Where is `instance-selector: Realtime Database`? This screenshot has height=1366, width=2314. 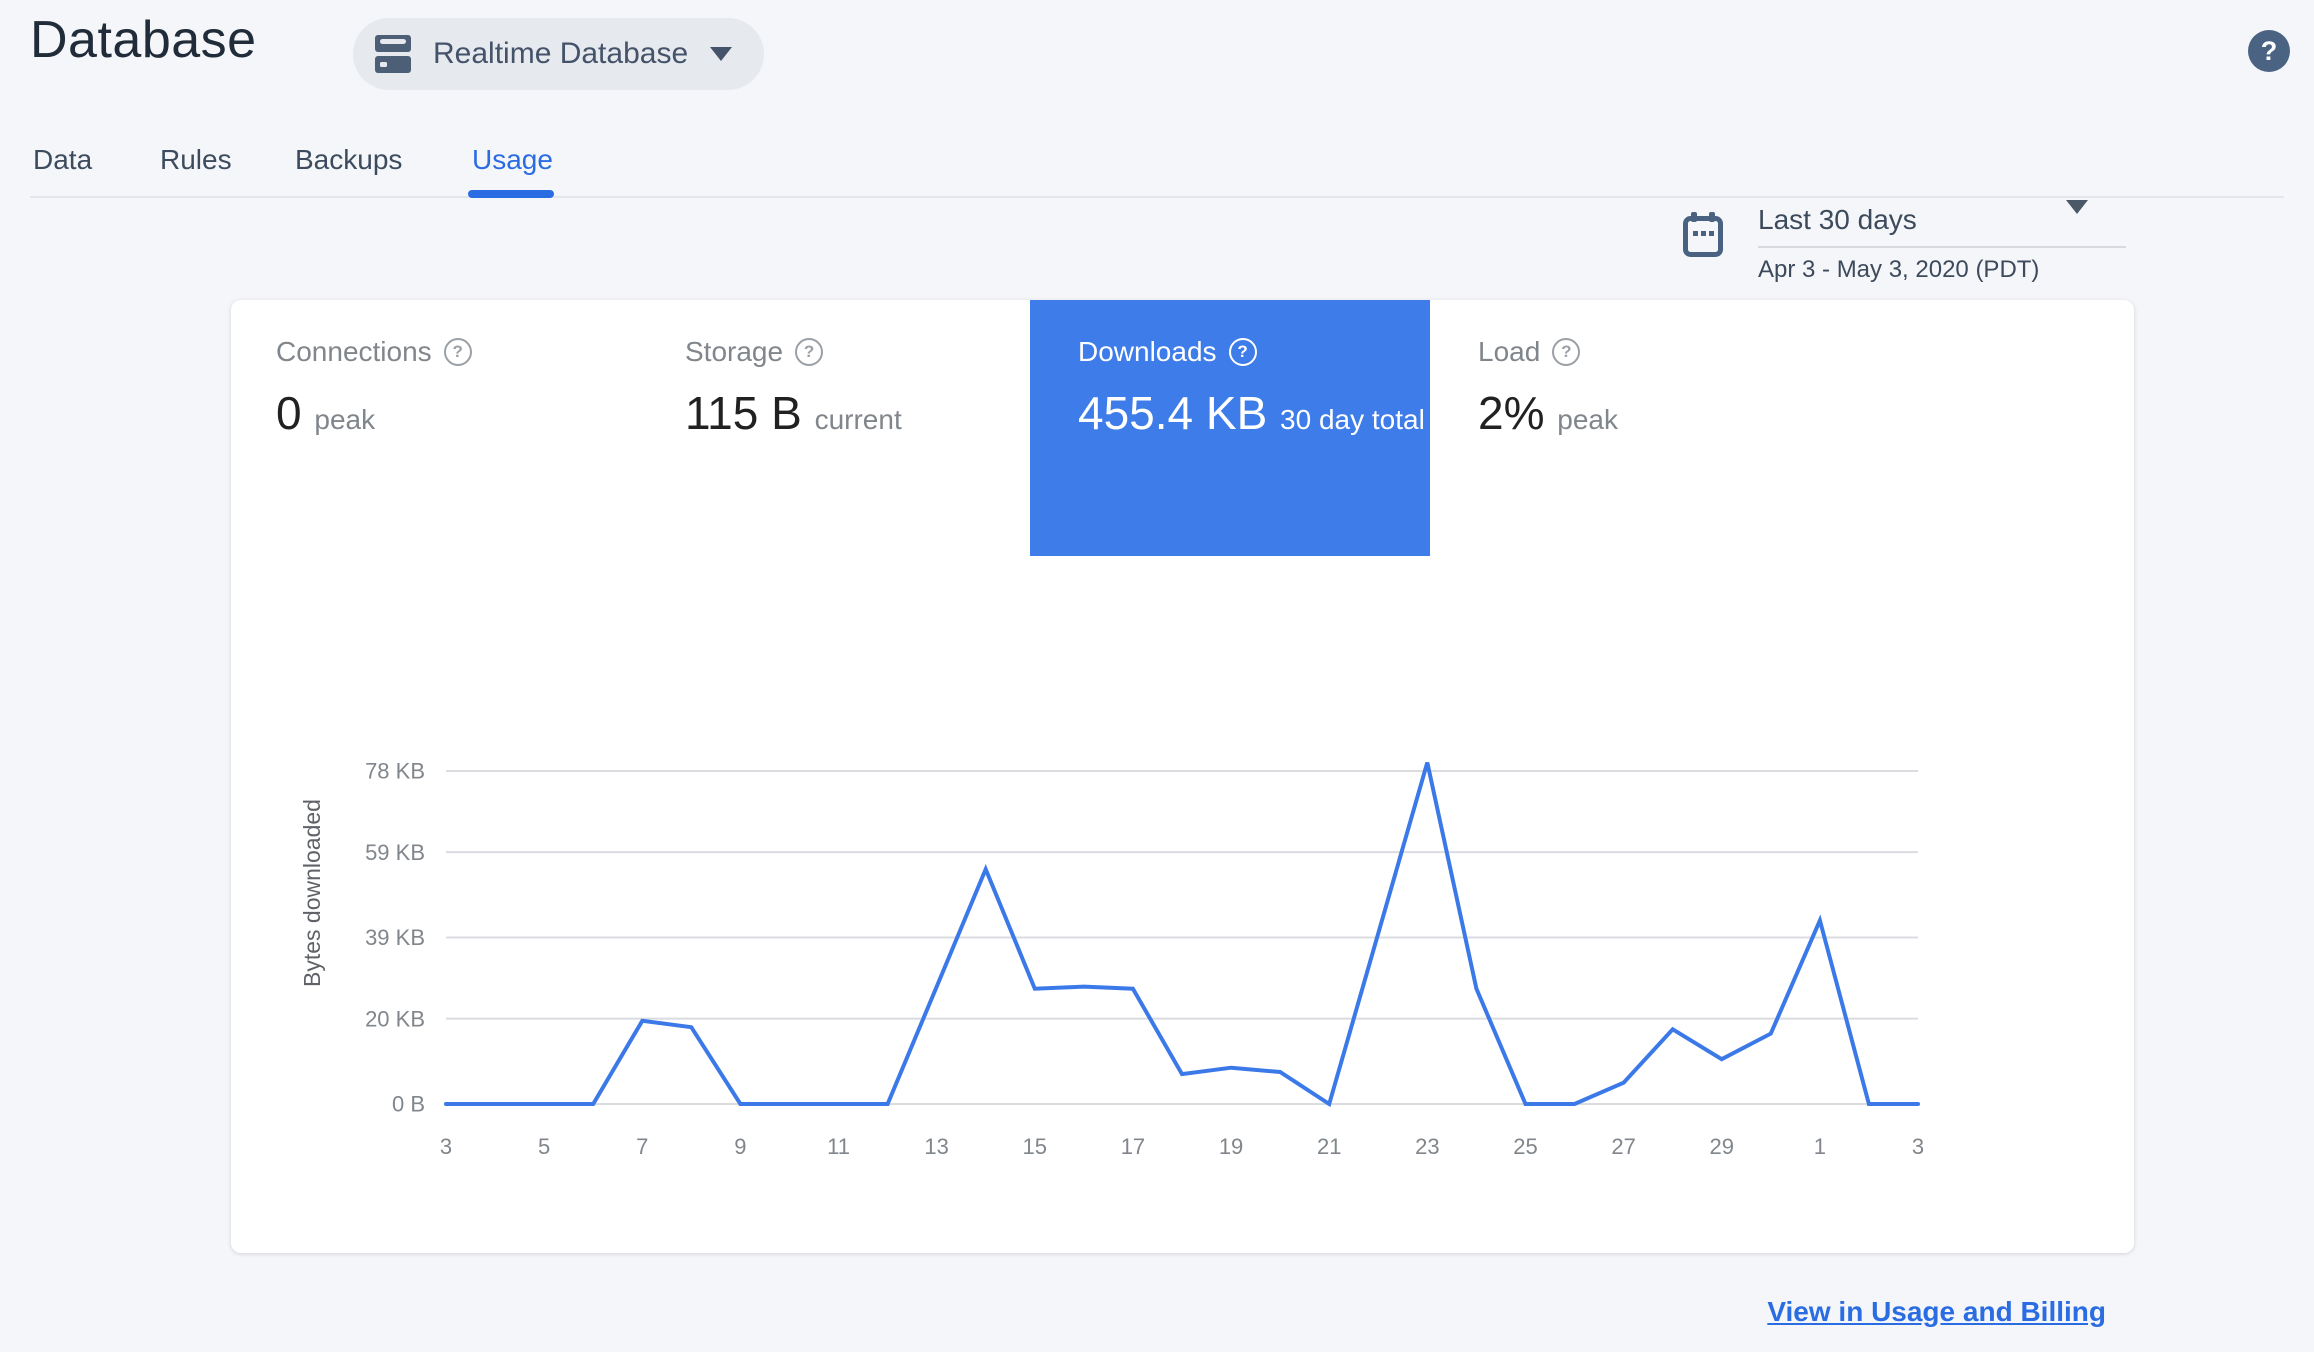 instance-selector: Realtime Database is located at coordinates (559, 54).